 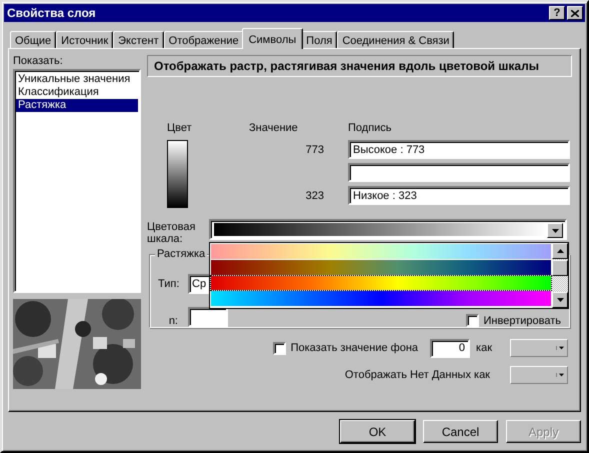 I want to click on list-item: Уникальные значения, so click(x=77, y=79).